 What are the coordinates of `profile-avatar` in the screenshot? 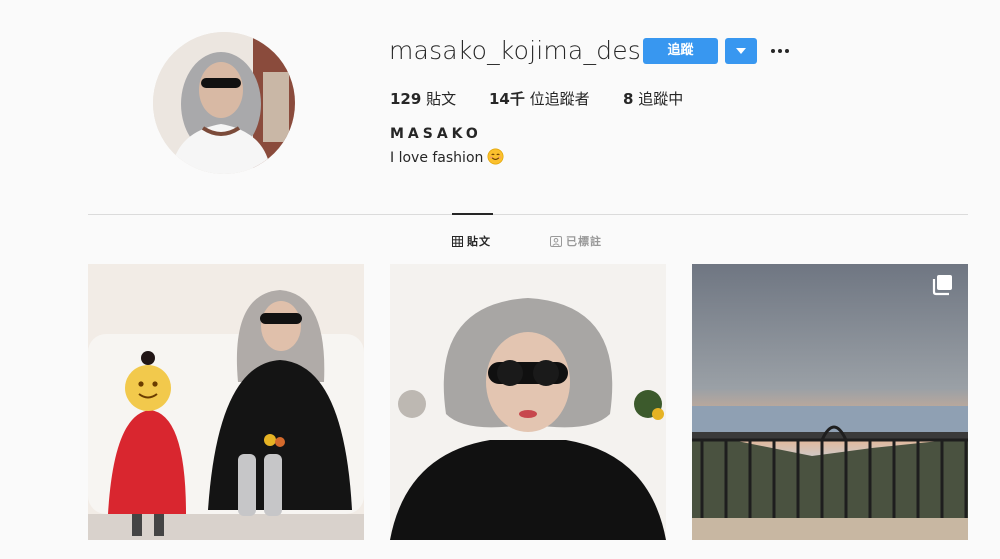 It's located at (224, 103).